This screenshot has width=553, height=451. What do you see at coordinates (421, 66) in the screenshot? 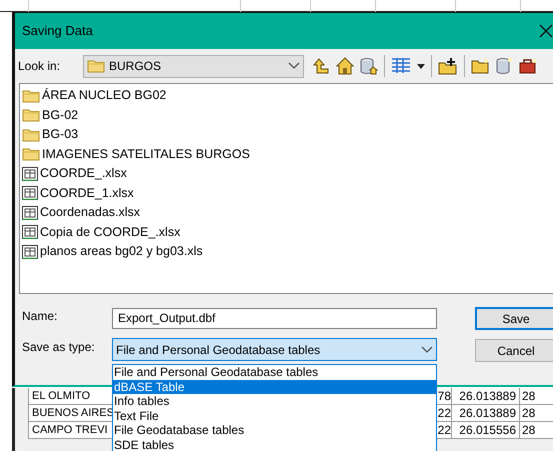
I see `dropdown-arrow-icon` at bounding box center [421, 66].